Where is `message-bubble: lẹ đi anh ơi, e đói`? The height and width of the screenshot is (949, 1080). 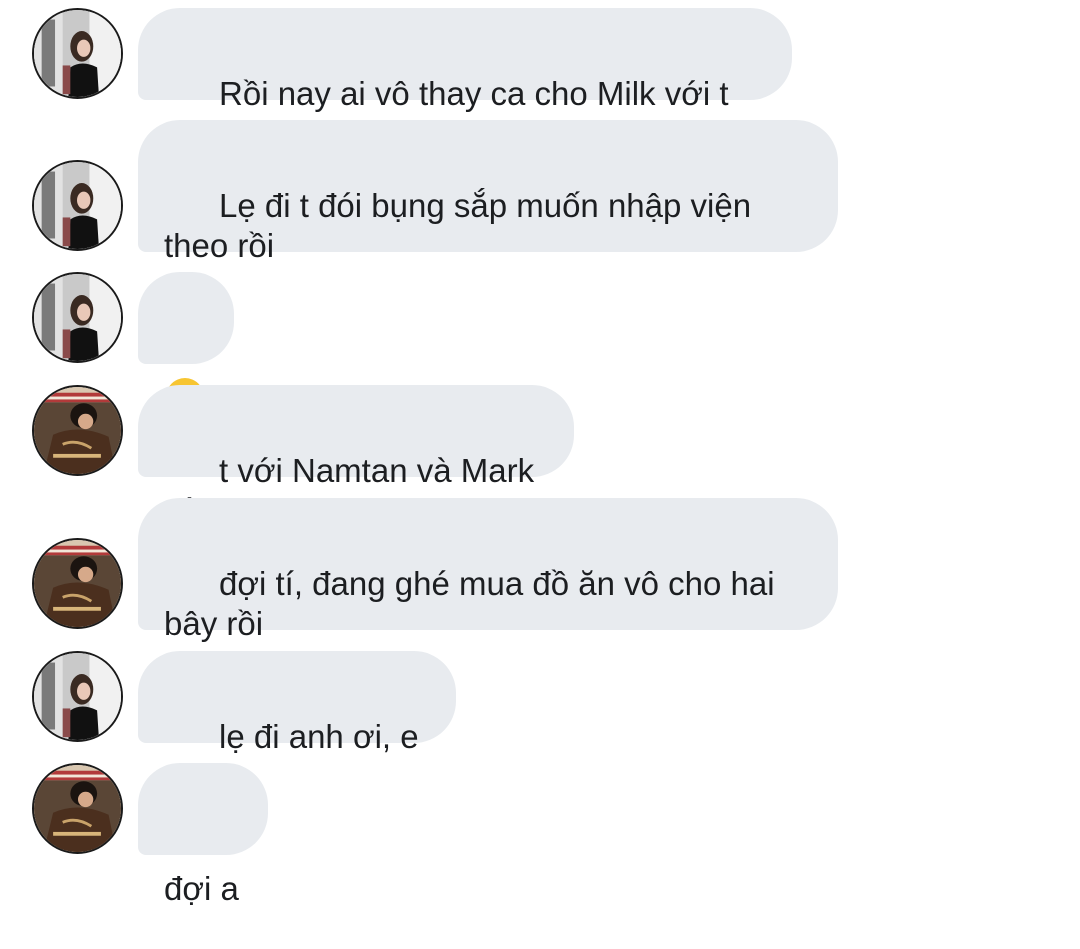
message-bubble: lẹ đi anh ơi, e đói is located at coordinates (297, 723).